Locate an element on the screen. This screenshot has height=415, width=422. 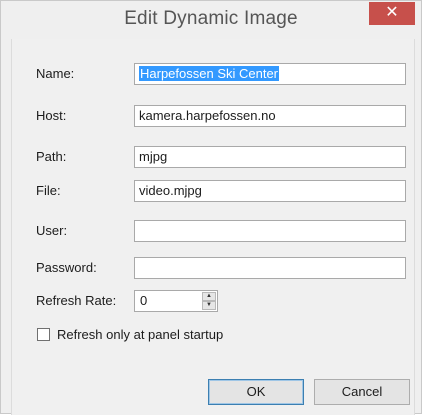
user-label: User: is located at coordinates (52, 230).